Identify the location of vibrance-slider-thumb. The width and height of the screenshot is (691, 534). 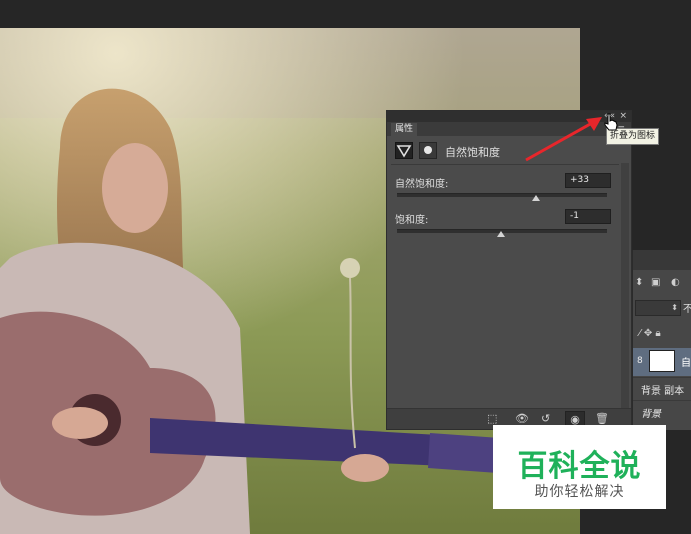
(535, 198).